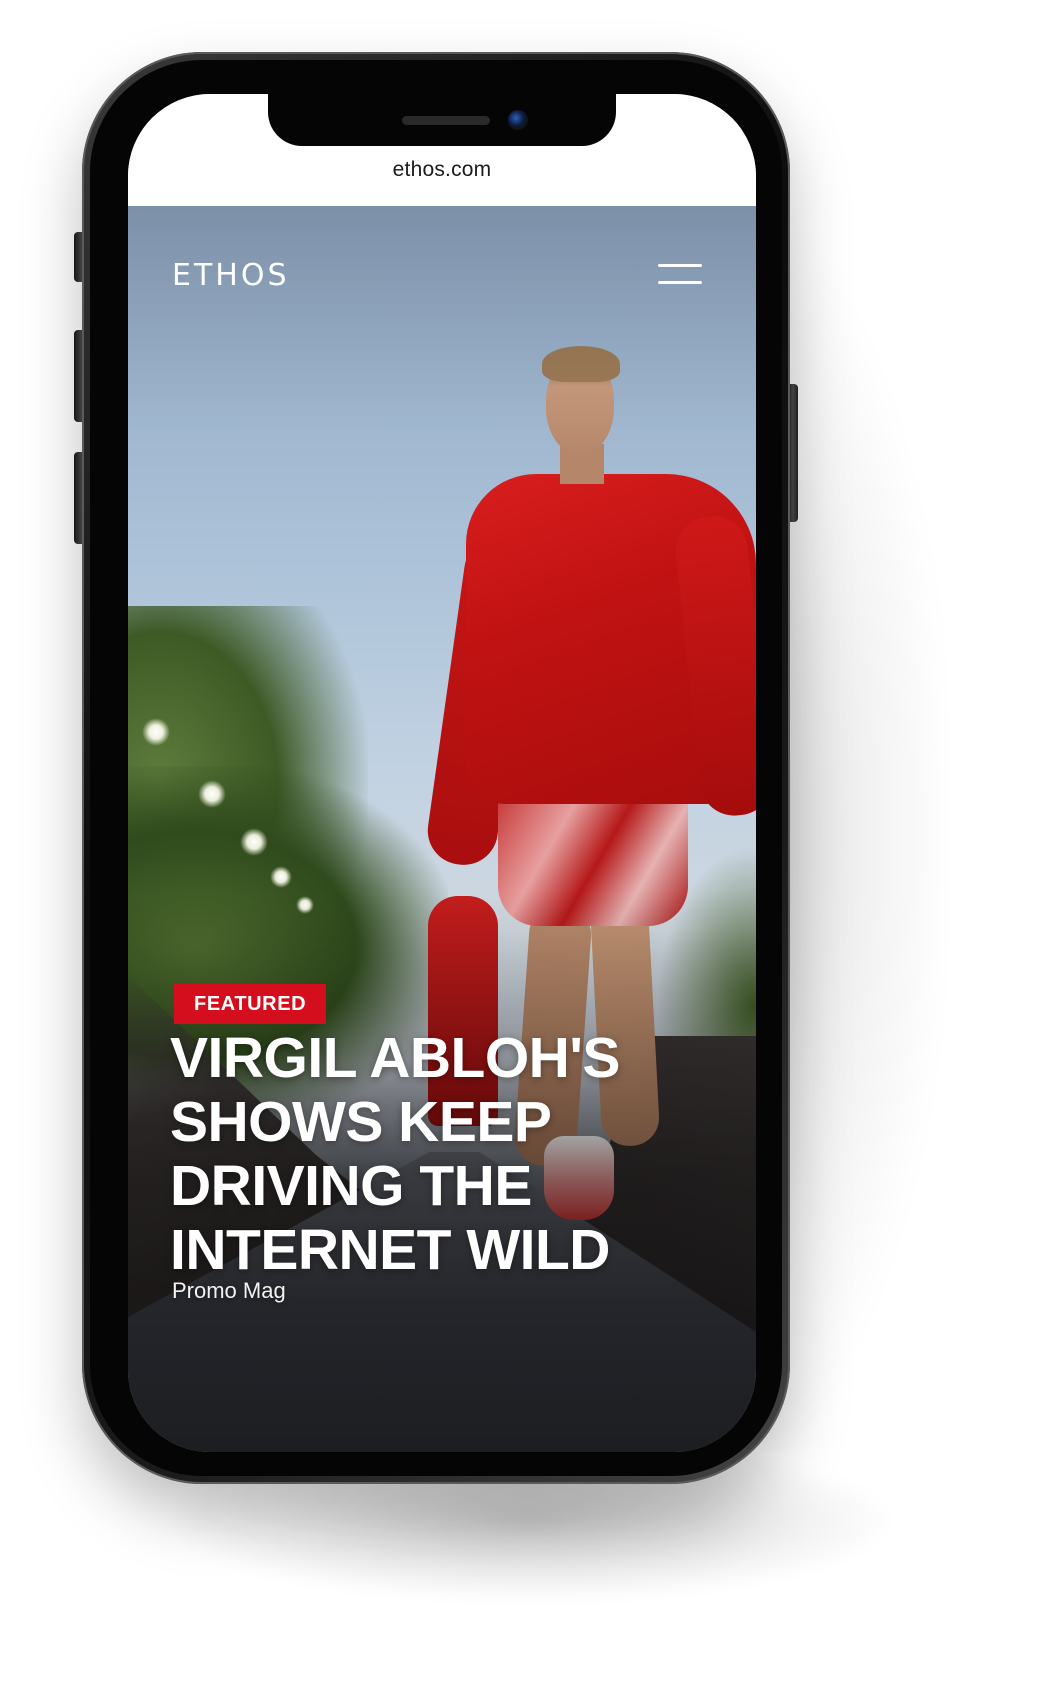  I want to click on article-source: Promo Mag, so click(229, 1290).